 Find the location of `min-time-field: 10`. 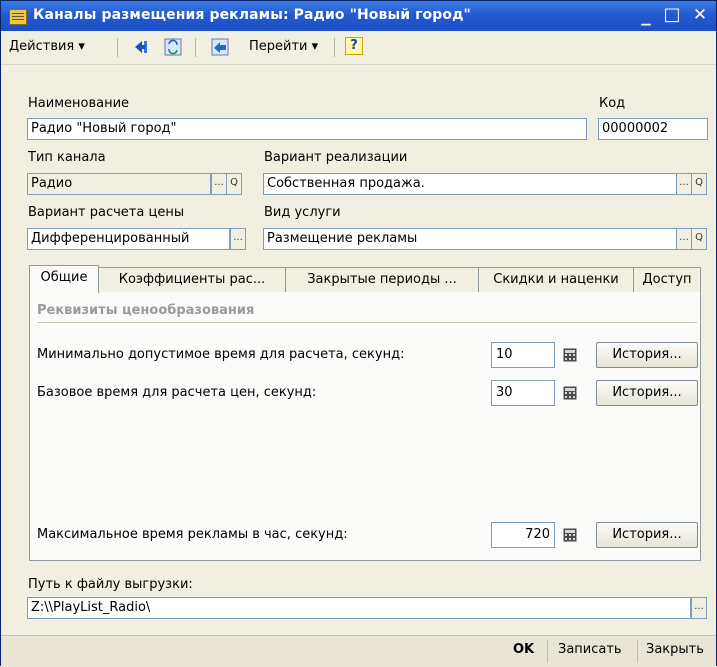

min-time-field: 10 is located at coordinates (523, 355).